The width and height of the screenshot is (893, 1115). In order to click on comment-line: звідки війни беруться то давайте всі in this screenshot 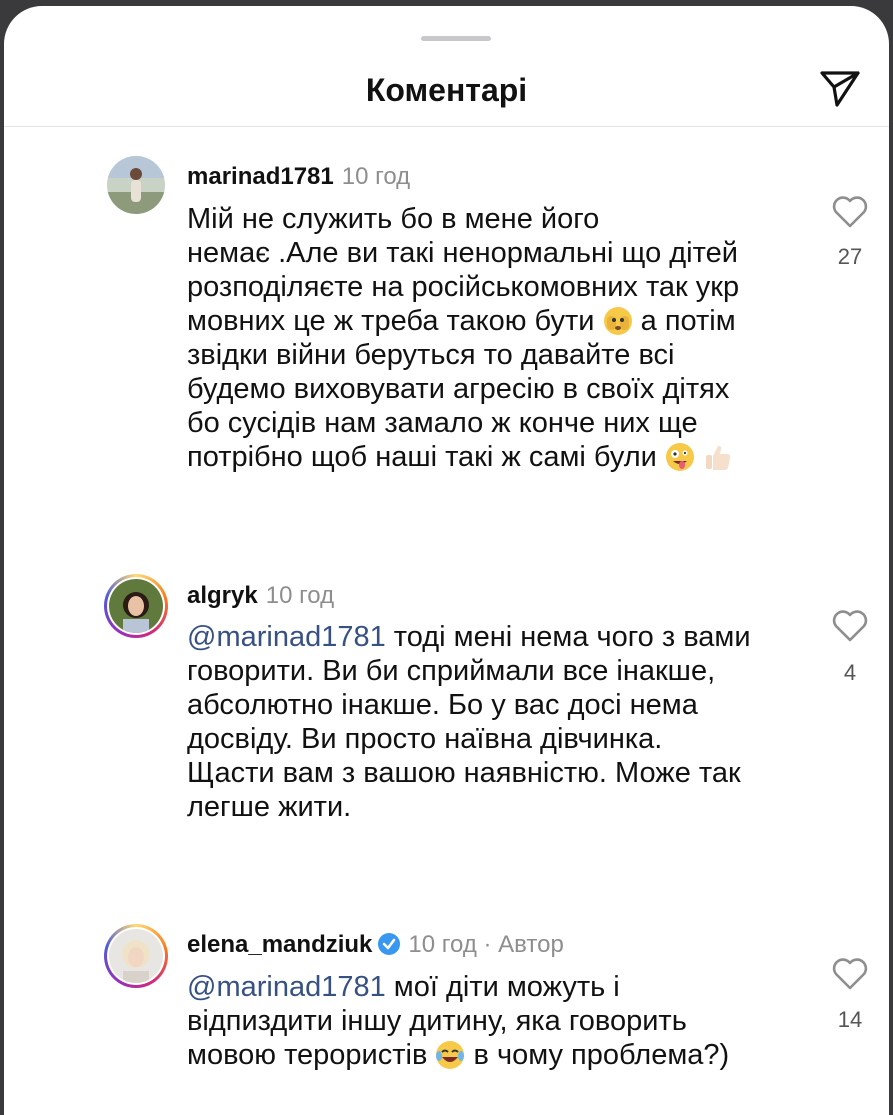, I will do `click(431, 355)`.